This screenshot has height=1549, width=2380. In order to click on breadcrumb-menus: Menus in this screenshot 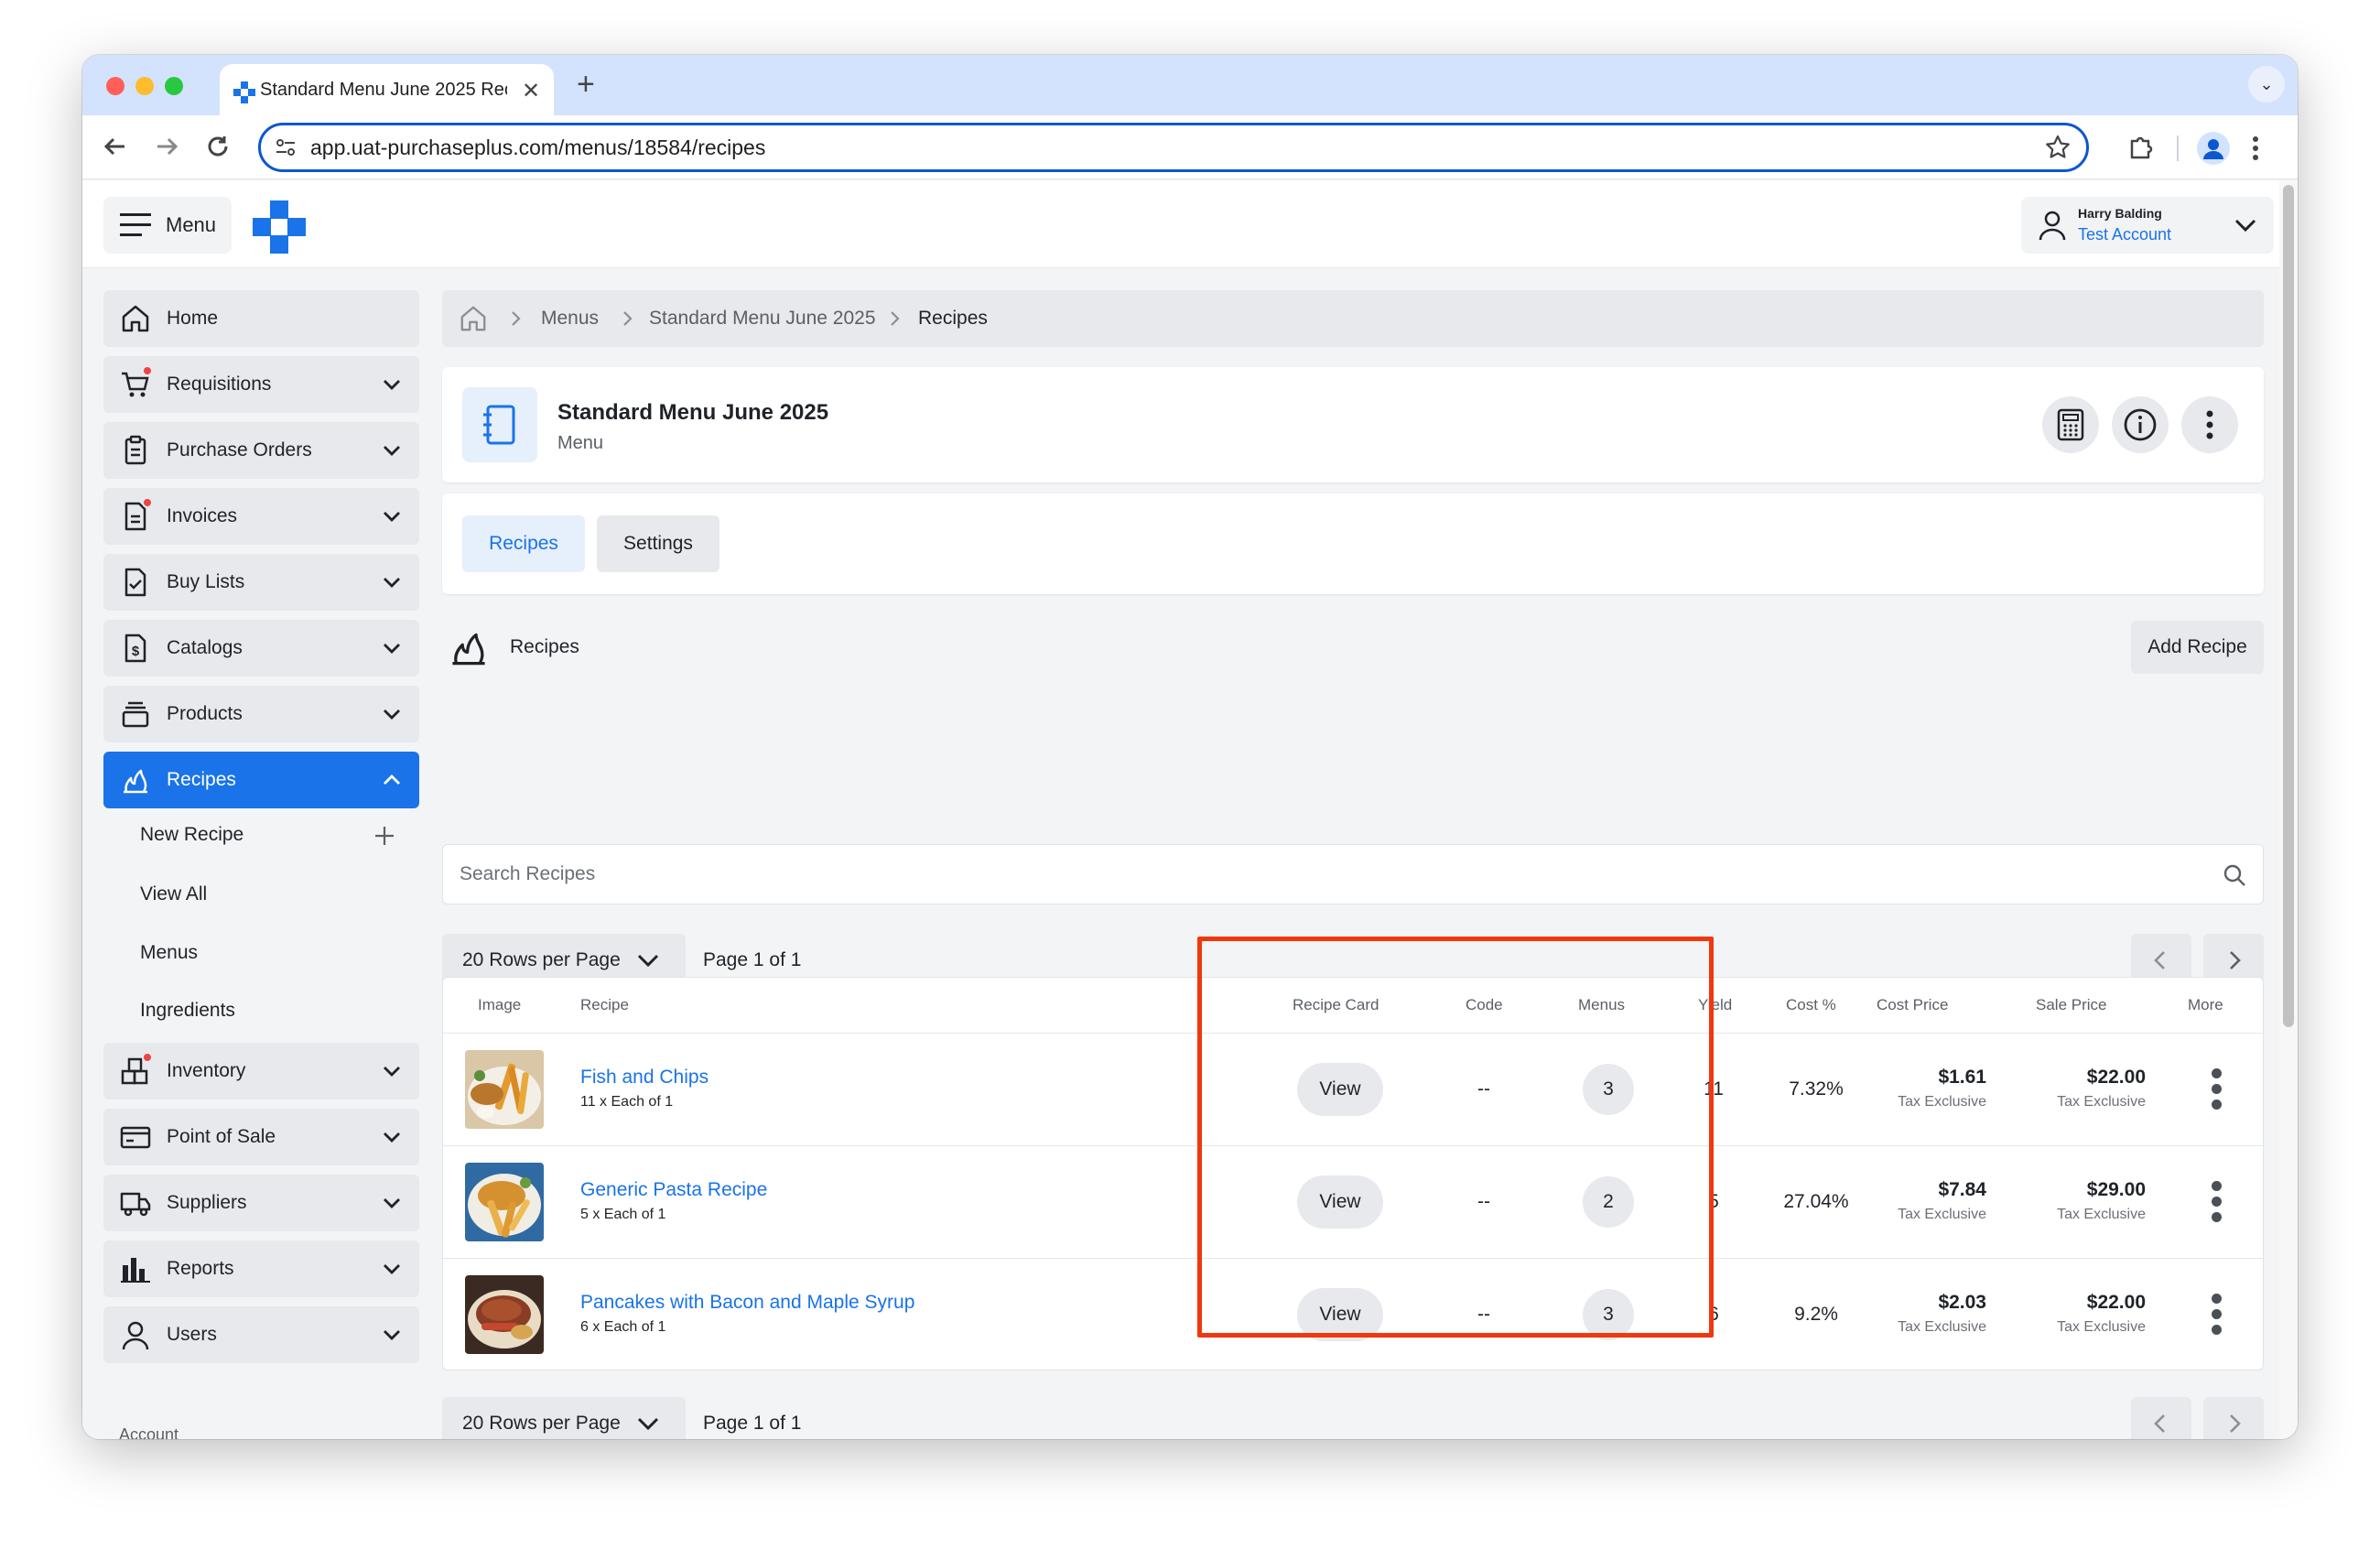, I will do `click(570, 318)`.